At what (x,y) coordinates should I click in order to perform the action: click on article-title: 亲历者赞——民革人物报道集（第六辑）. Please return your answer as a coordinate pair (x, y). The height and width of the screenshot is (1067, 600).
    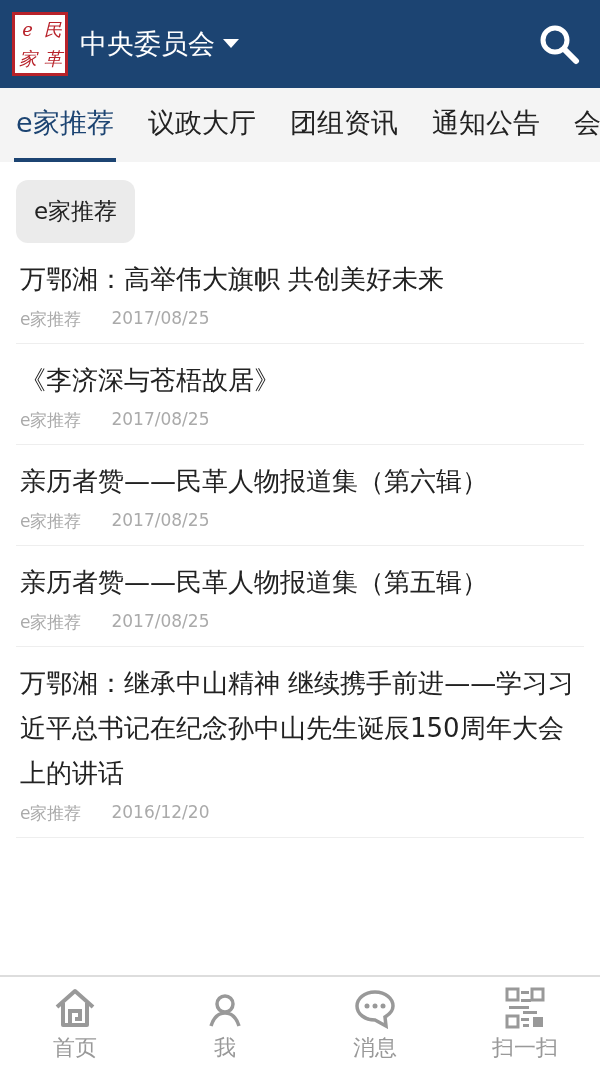
    Looking at the image, I should click on (254, 481).